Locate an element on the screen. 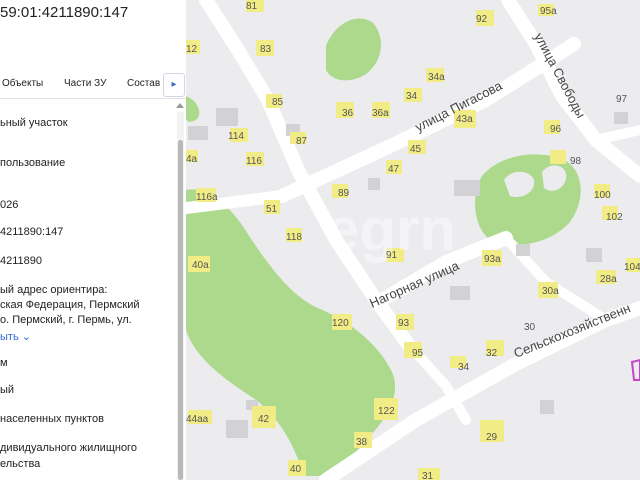 The width and height of the screenshot is (640, 480). house-number: 118 is located at coordinates (294, 237).